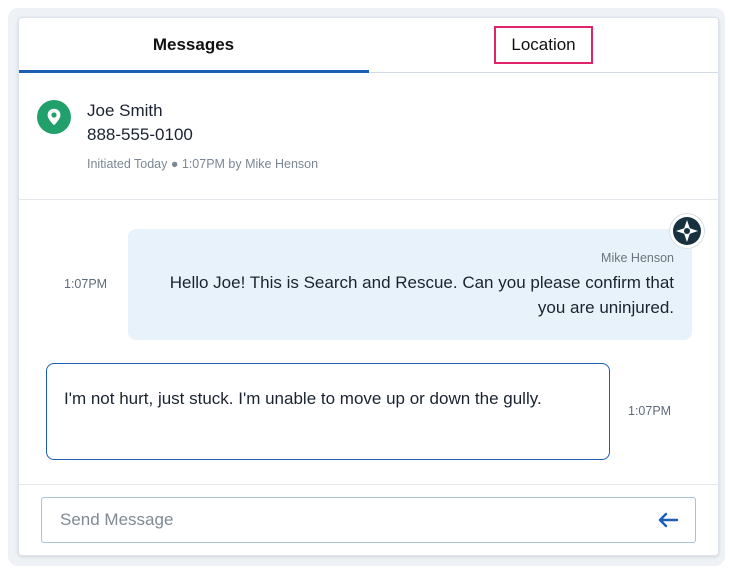  I want to click on tab-bar: Messages Location, so click(368, 45).